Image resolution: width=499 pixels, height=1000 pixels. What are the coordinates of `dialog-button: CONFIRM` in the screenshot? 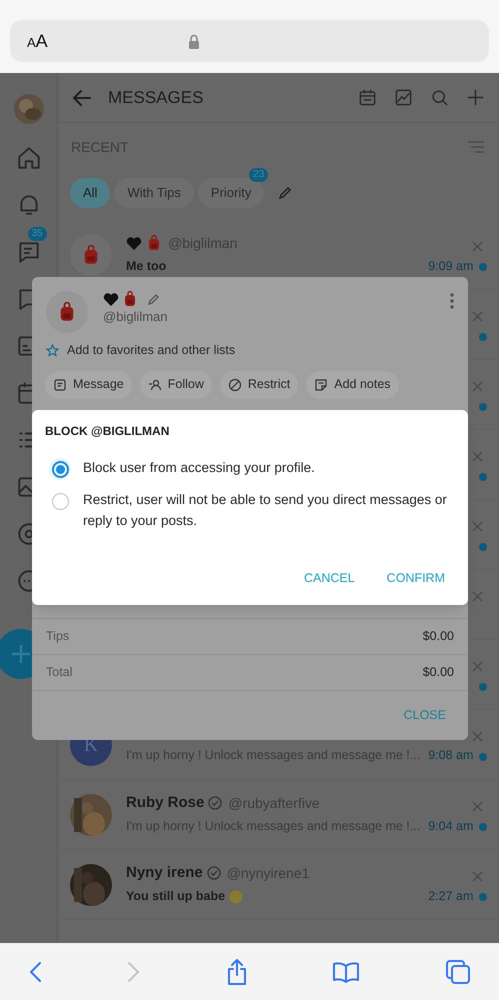 It's located at (415, 578).